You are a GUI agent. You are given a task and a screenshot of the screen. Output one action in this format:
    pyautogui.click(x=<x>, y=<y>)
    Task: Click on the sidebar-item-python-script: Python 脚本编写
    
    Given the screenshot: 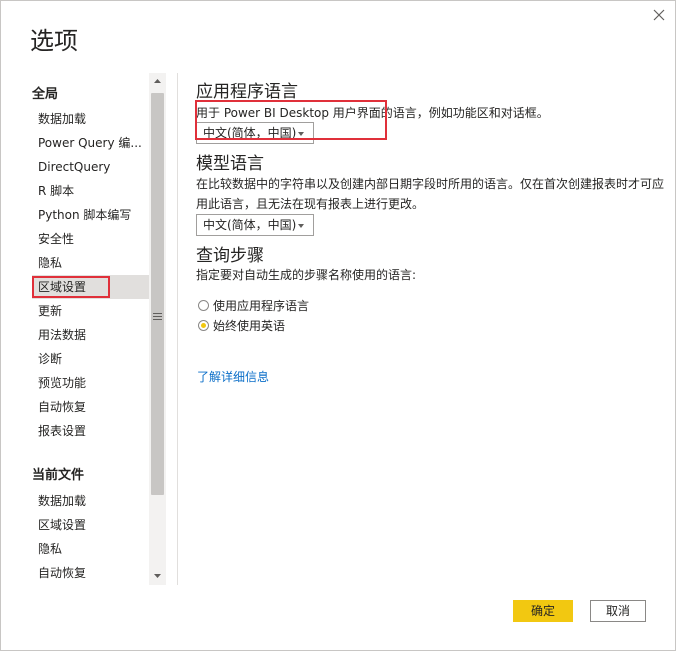 What is the action you would take?
    pyautogui.click(x=90, y=215)
    